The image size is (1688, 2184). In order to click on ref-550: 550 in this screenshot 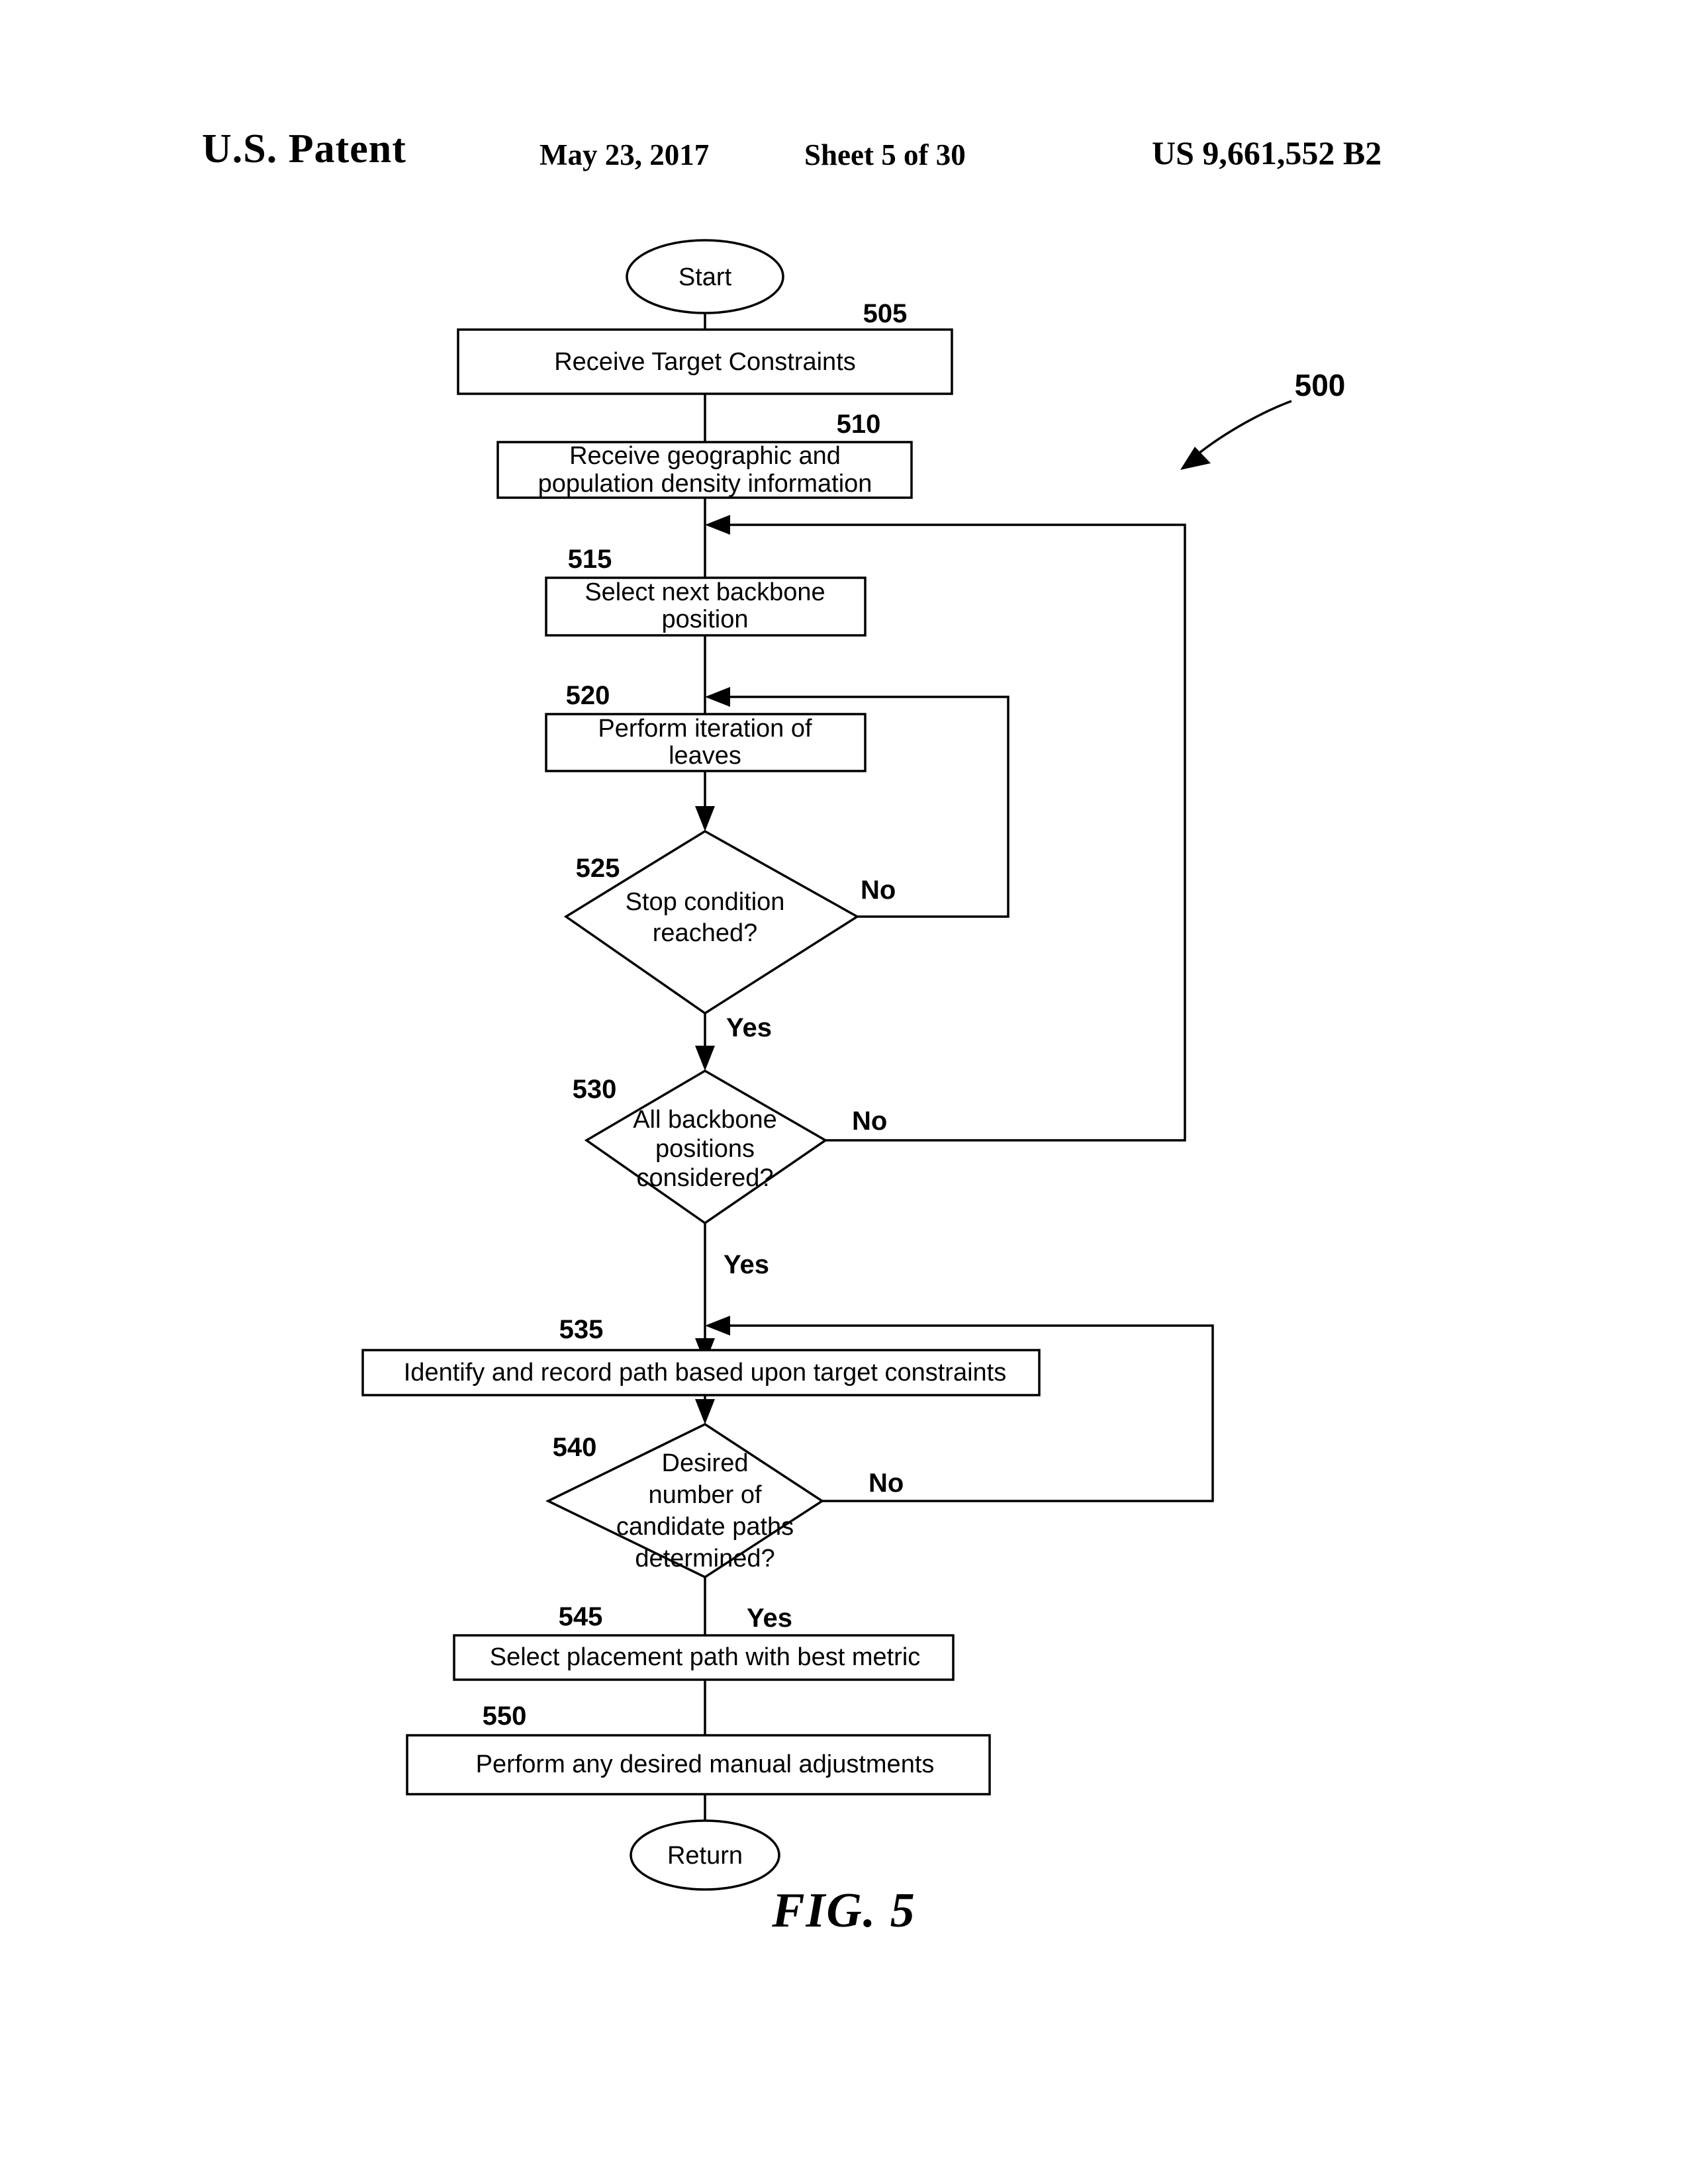, I will do `click(505, 1716)`.